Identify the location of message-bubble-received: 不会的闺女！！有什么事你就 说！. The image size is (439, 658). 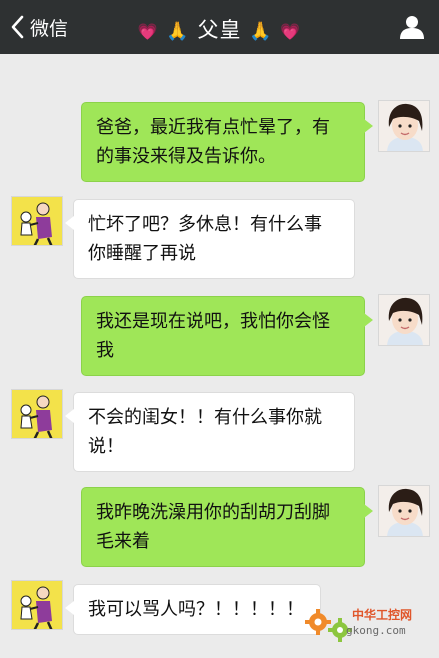
(210, 432).